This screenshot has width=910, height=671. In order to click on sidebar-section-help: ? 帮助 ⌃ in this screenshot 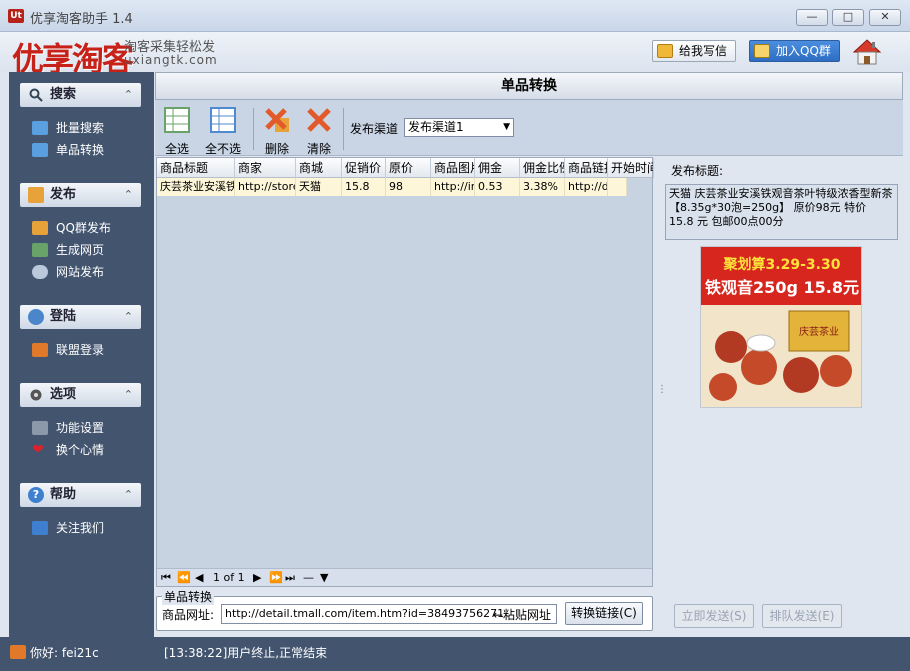, I will do `click(80, 495)`.